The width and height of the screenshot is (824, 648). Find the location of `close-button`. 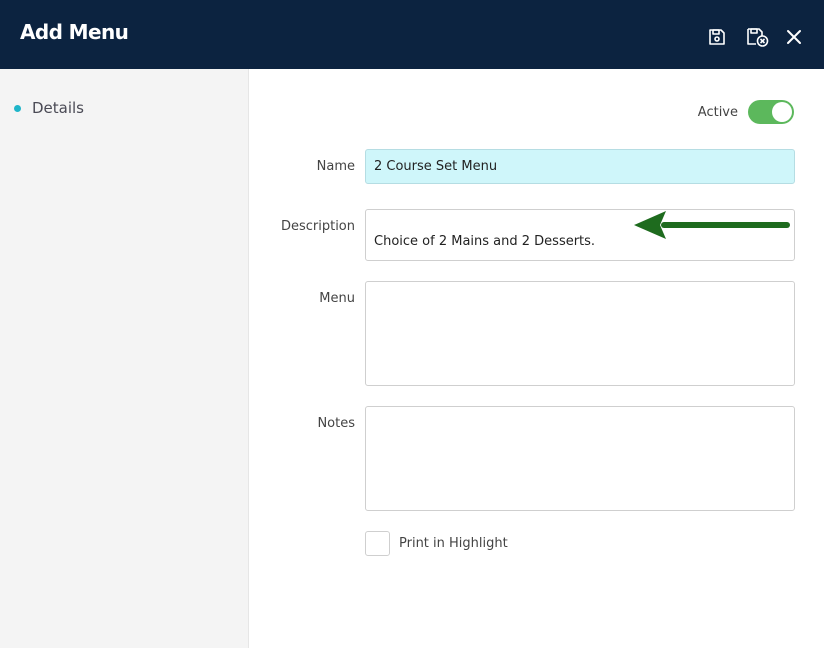

close-button is located at coordinates (794, 37).